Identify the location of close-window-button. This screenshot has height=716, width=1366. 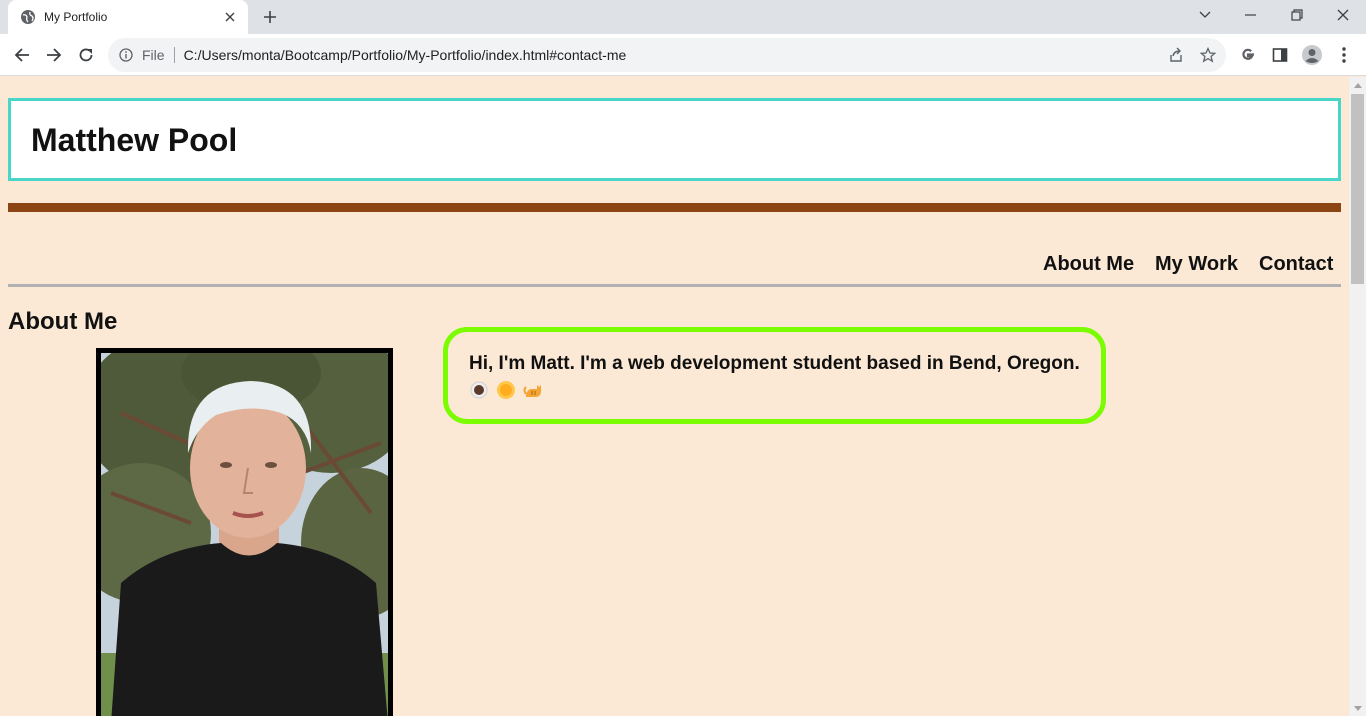
(1343, 15).